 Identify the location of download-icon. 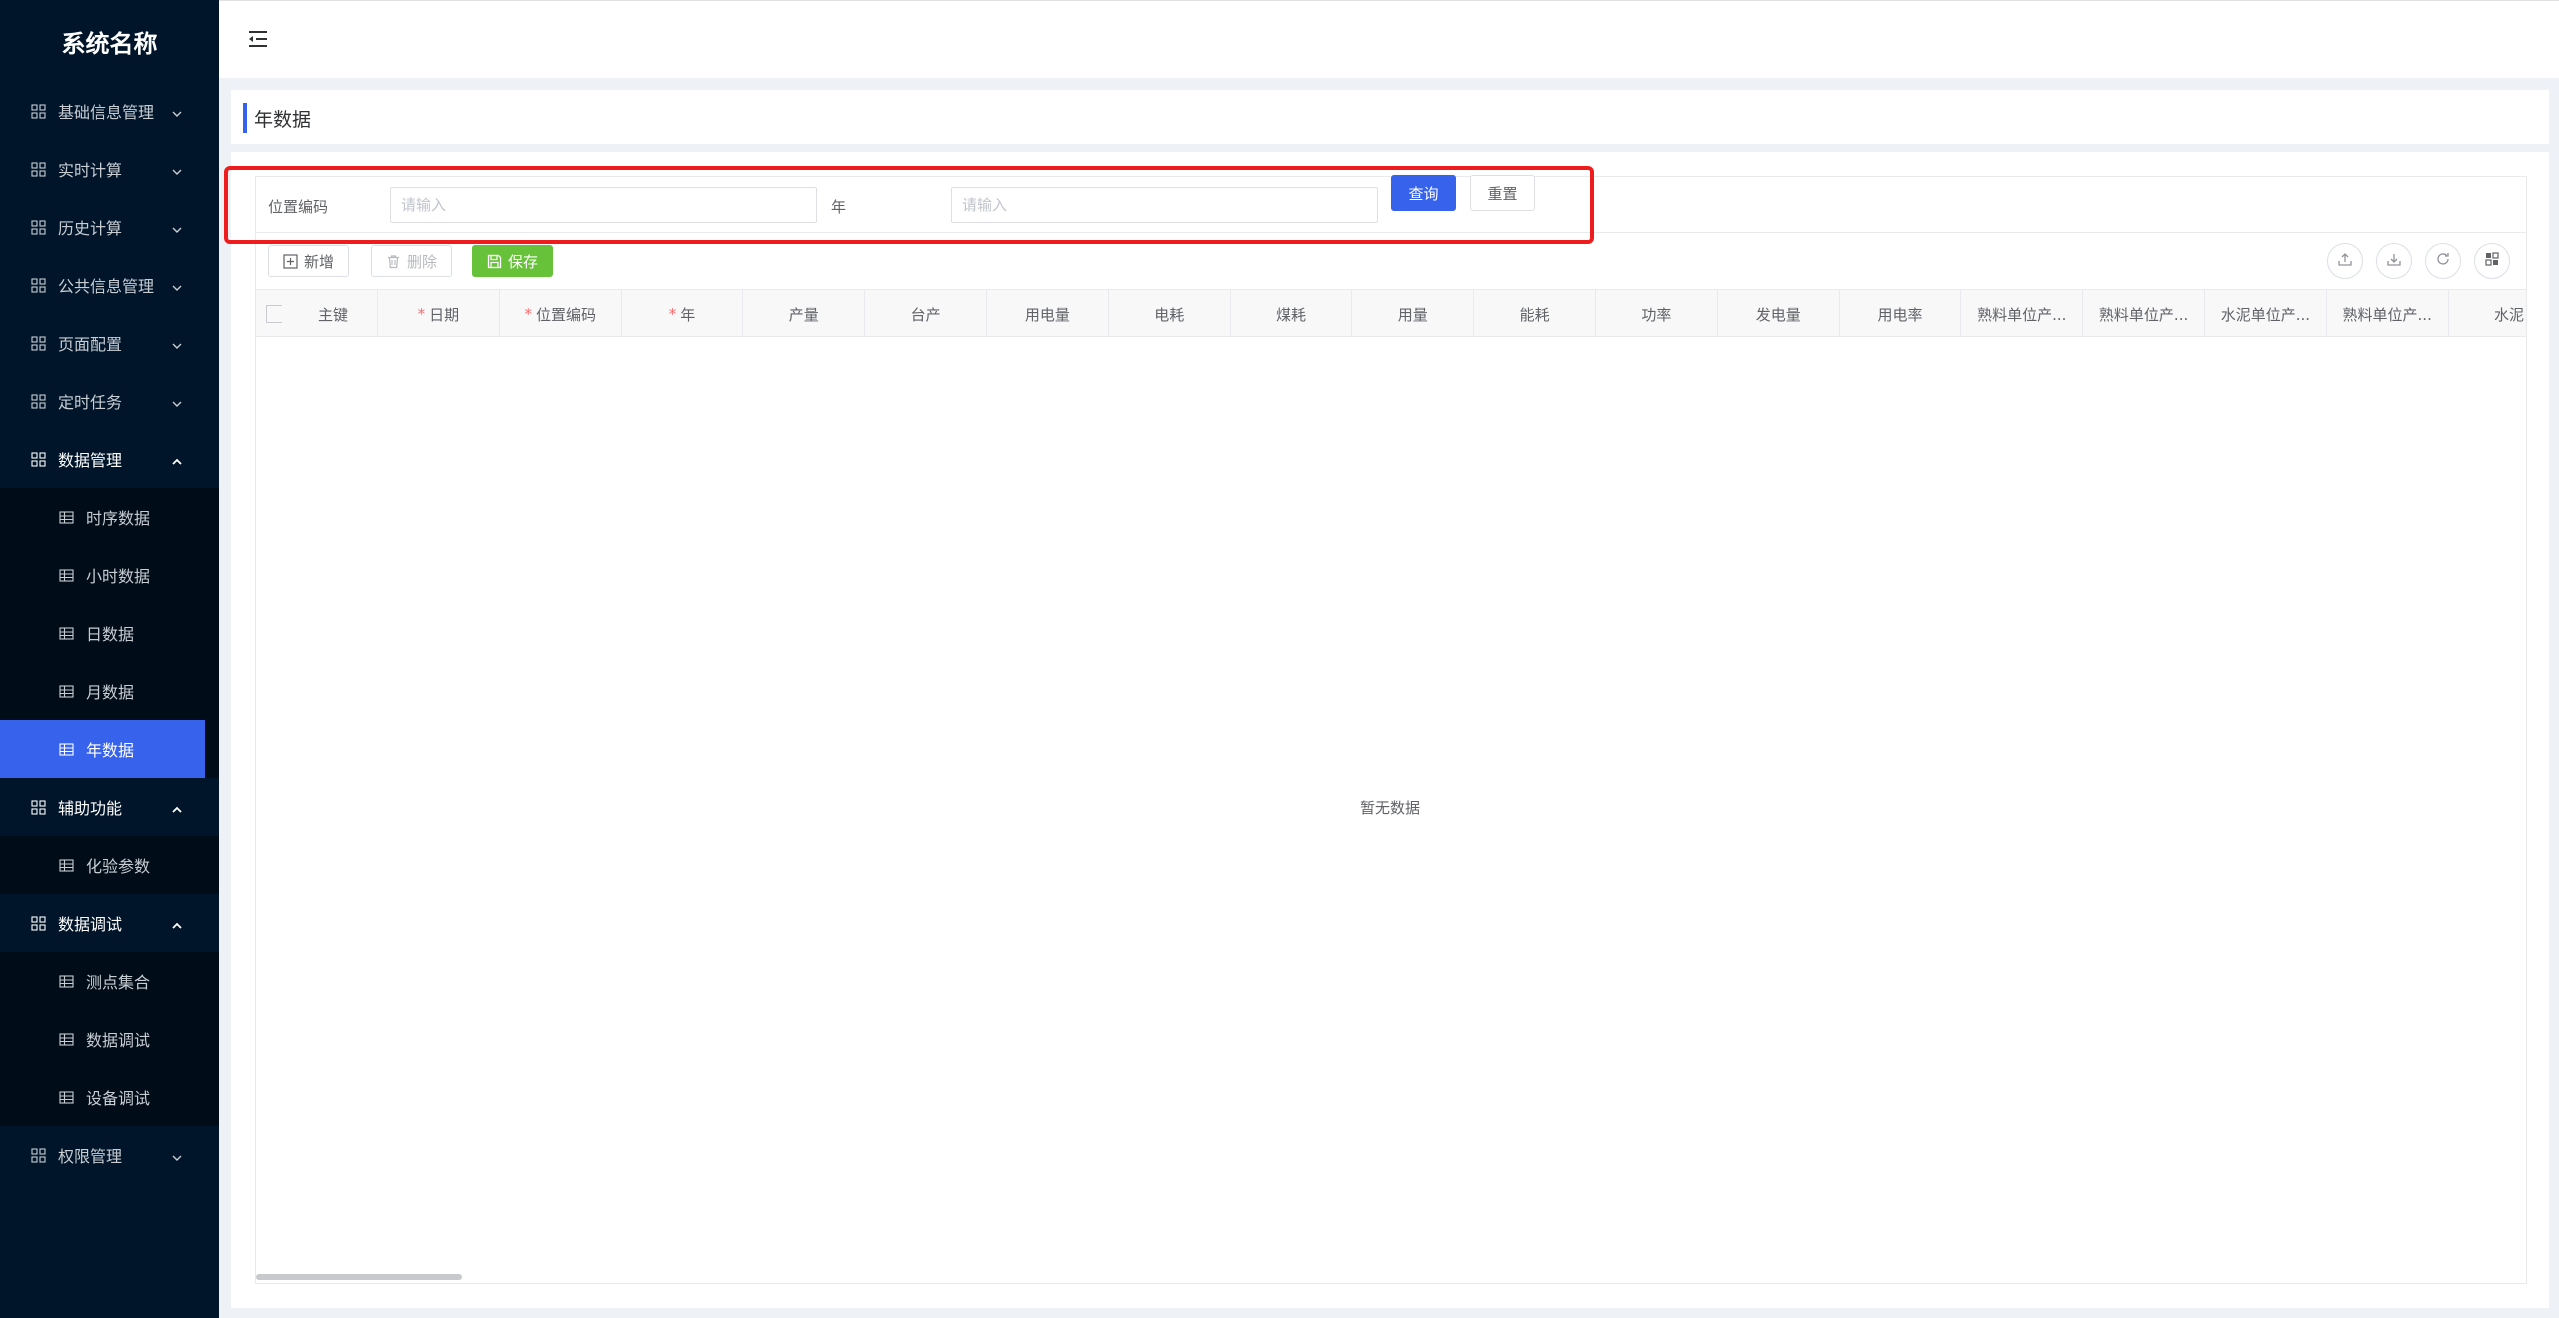
(2394, 261).